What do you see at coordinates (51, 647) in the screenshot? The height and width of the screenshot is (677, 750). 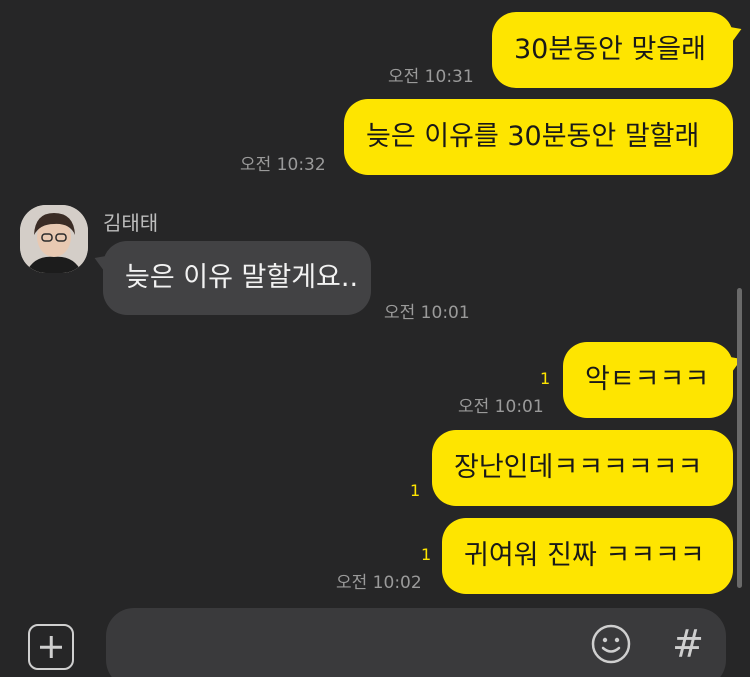 I see `plus-square-icon` at bounding box center [51, 647].